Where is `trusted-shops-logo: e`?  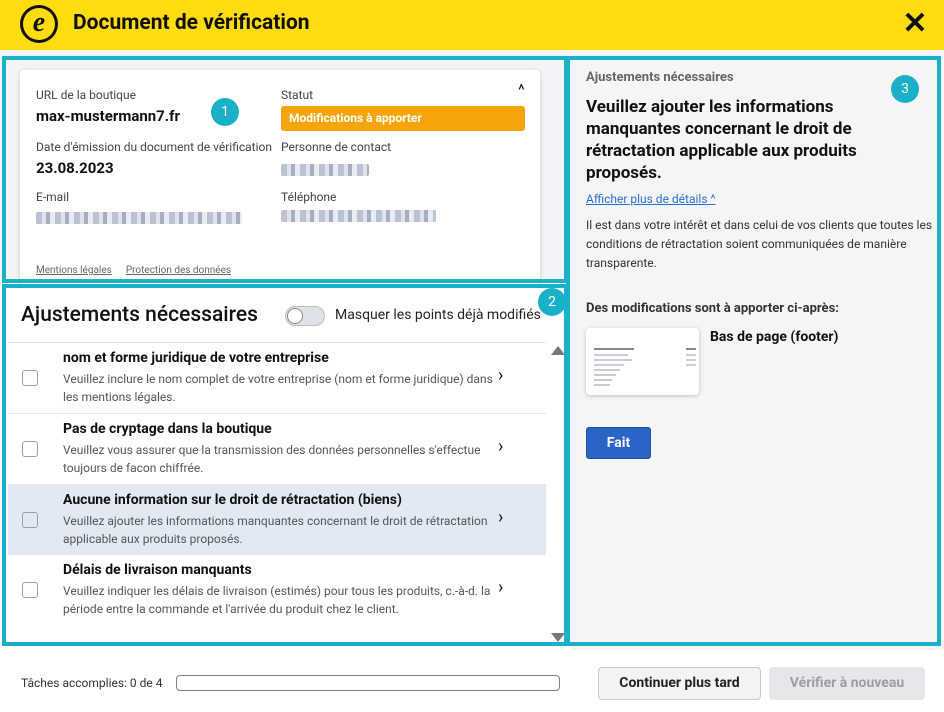 trusted-shops-logo: e is located at coordinates (39, 24).